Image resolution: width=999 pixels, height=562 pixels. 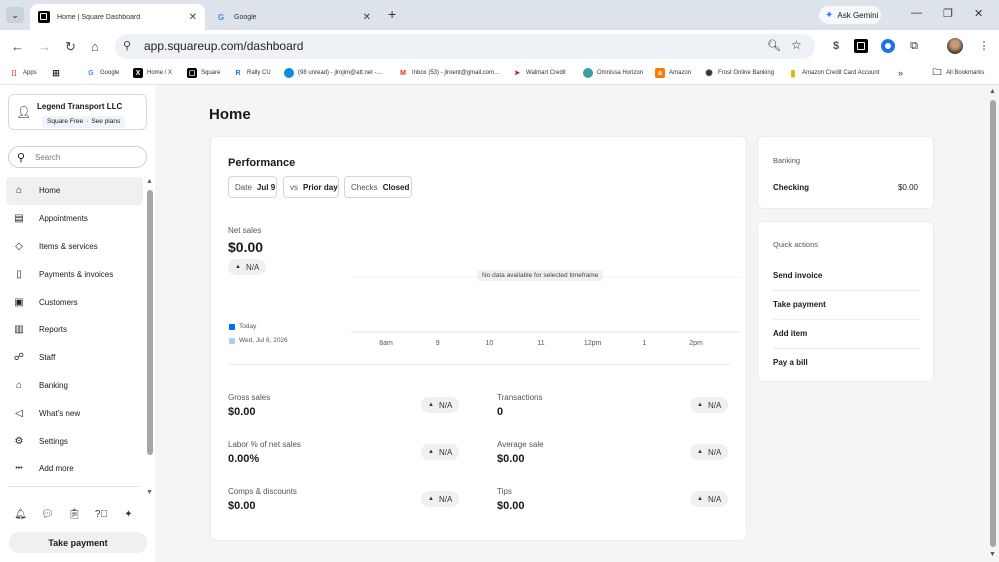 I want to click on sidebar-item-staff: ☍ Staff, so click(x=74, y=358).